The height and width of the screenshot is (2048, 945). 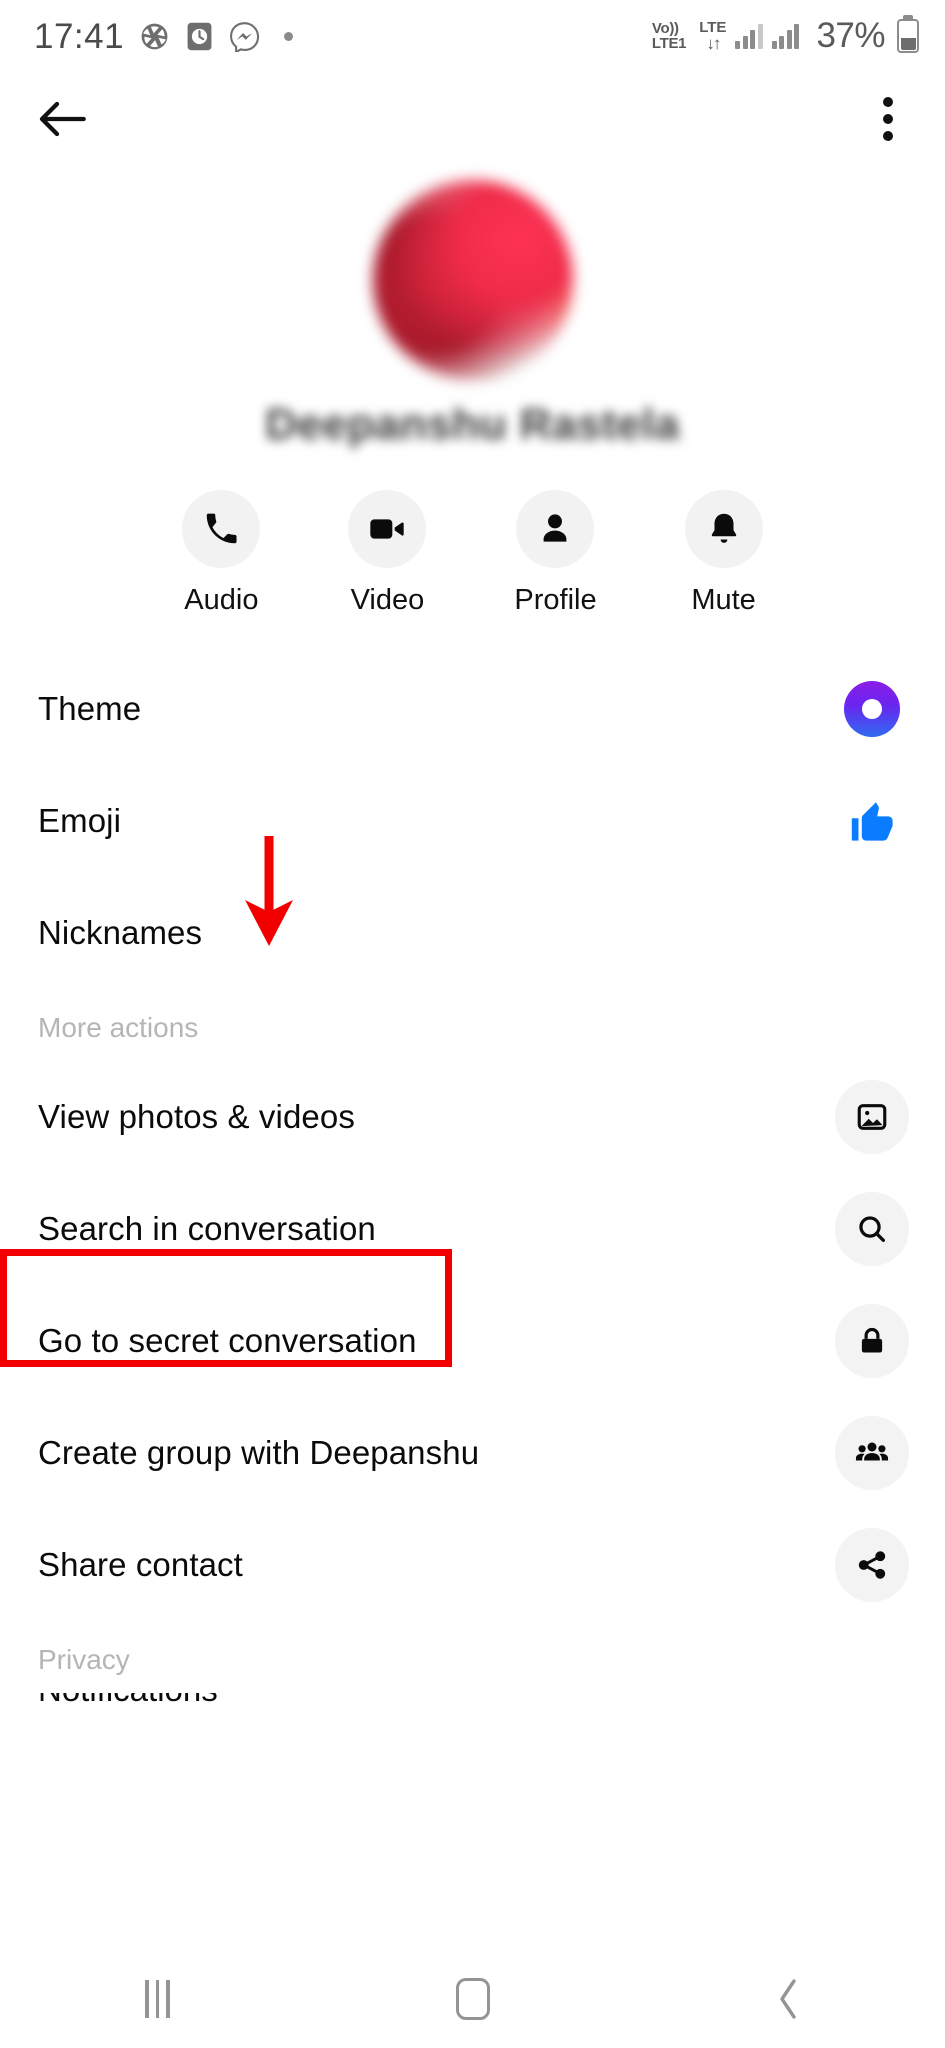 What do you see at coordinates (472, 933) in the screenshot?
I see `menu-item-nicknames: Nicknames` at bounding box center [472, 933].